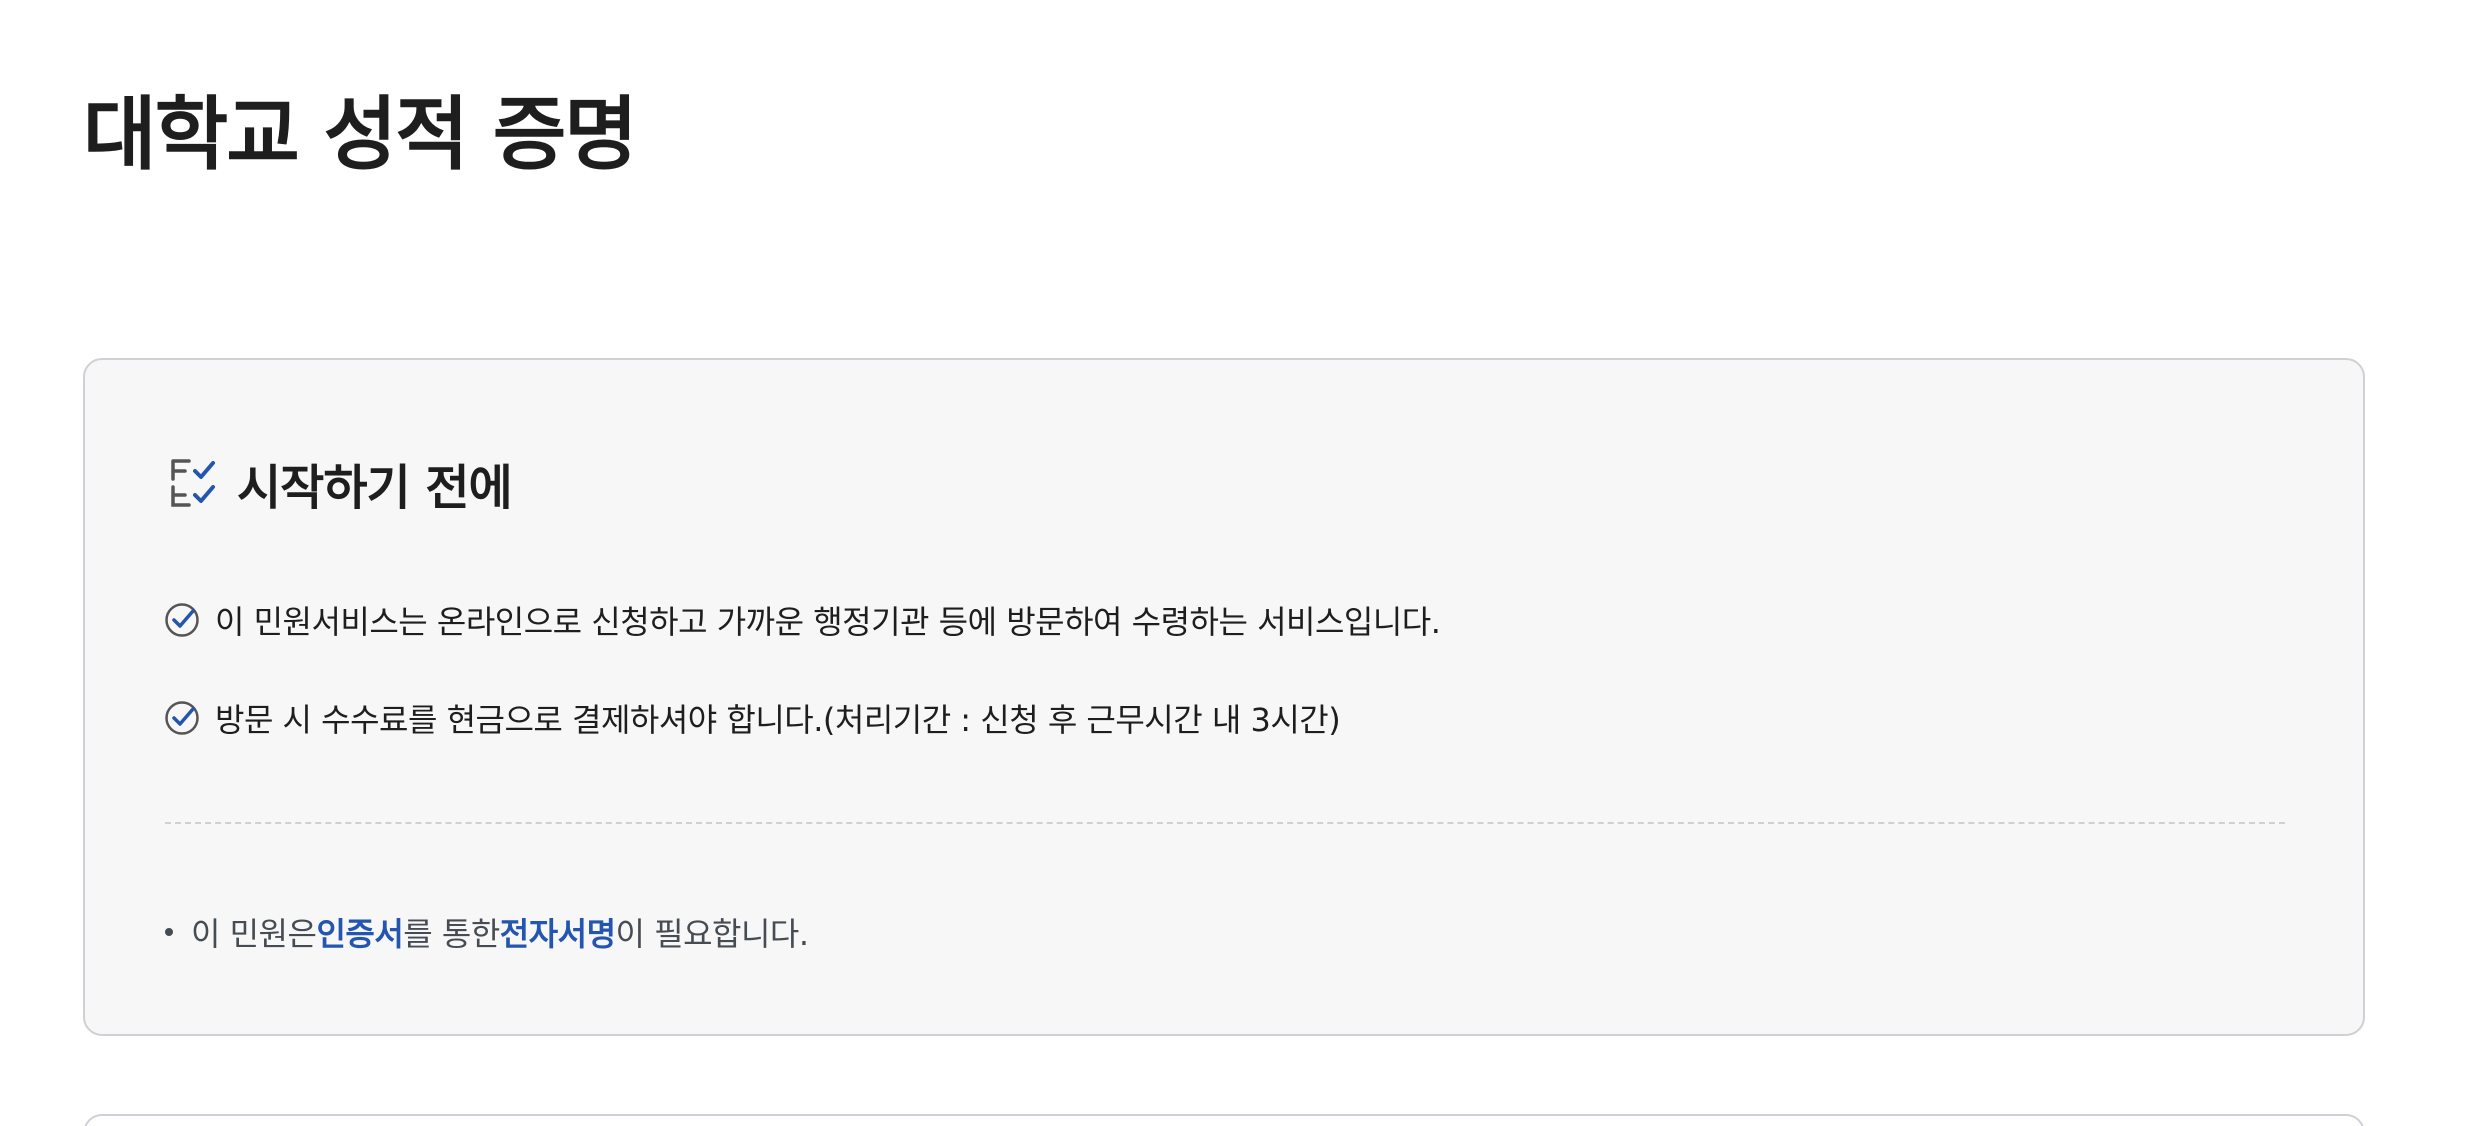 Image resolution: width=2476 pixels, height=1126 pixels. What do you see at coordinates (557, 934) in the screenshot?
I see `note-emphasis-e-signature: 전자서명` at bounding box center [557, 934].